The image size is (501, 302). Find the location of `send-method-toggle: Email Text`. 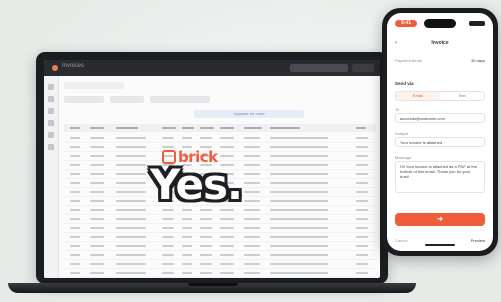

send-method-toggle: Email Text is located at coordinates (440, 96).